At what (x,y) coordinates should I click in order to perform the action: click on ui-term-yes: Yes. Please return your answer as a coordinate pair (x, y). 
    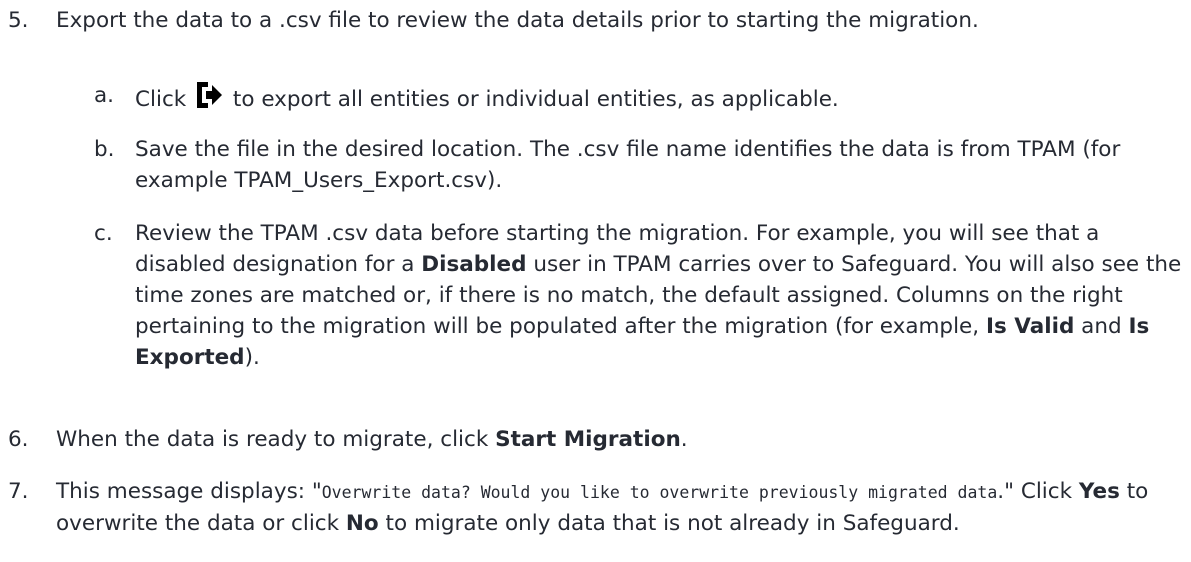
    Looking at the image, I should click on (1099, 491).